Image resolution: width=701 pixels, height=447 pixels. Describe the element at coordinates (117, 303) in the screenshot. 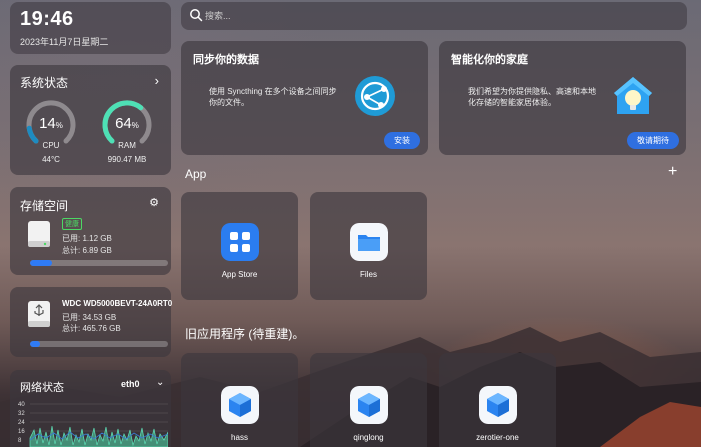

I see `disk-name: WDC WD5000BEVT-24A0RT0` at that location.